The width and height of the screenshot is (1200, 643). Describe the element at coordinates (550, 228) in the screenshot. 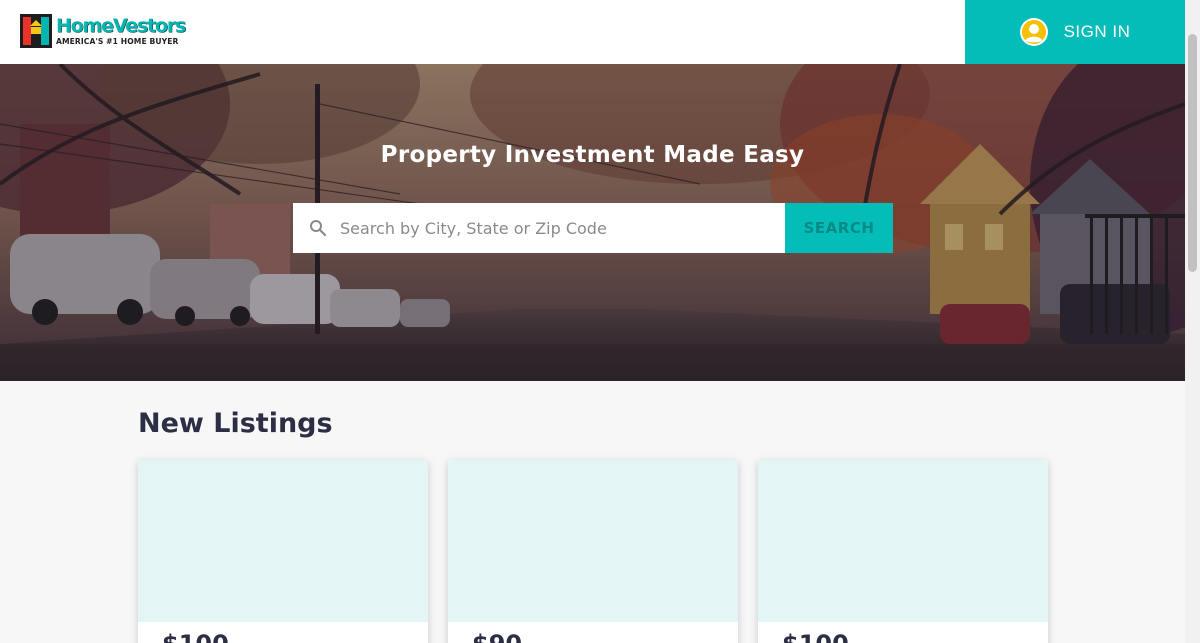

I see `search-input` at that location.